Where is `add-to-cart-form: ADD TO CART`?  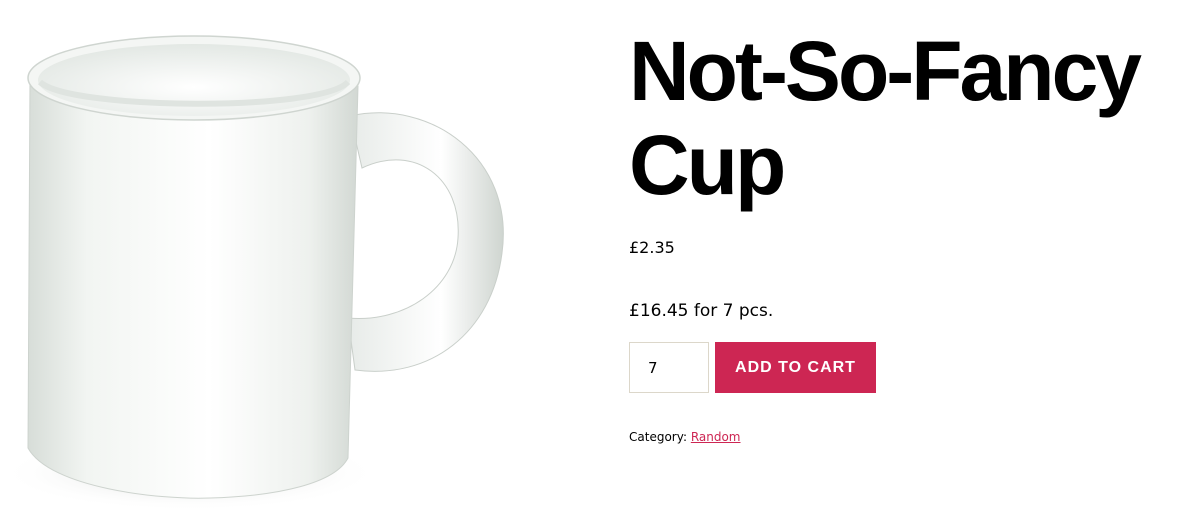 add-to-cart-form: ADD TO CART is located at coordinates (752, 367).